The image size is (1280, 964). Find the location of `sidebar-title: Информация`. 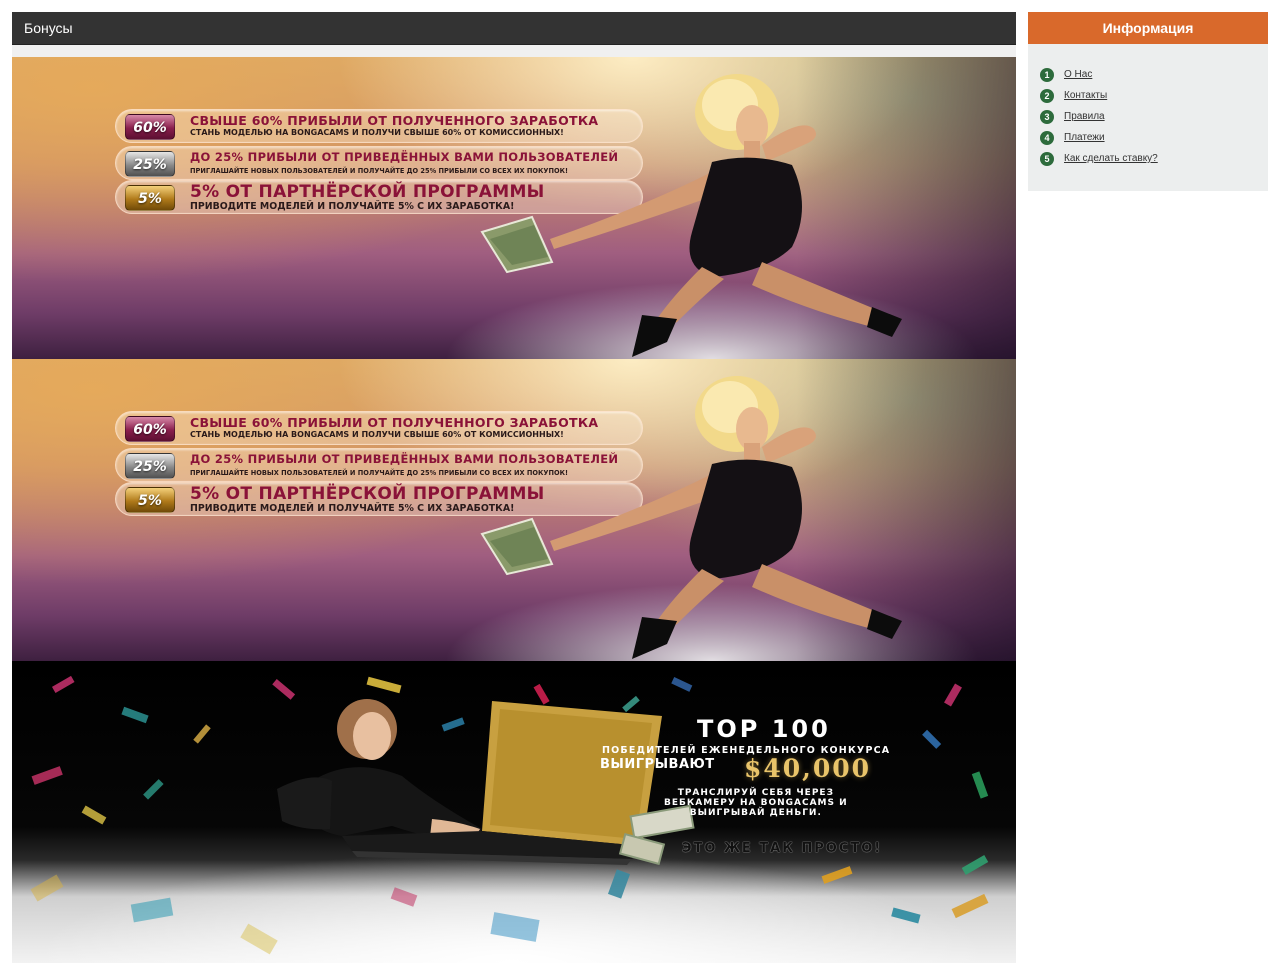

sidebar-title: Информация is located at coordinates (1148, 28).